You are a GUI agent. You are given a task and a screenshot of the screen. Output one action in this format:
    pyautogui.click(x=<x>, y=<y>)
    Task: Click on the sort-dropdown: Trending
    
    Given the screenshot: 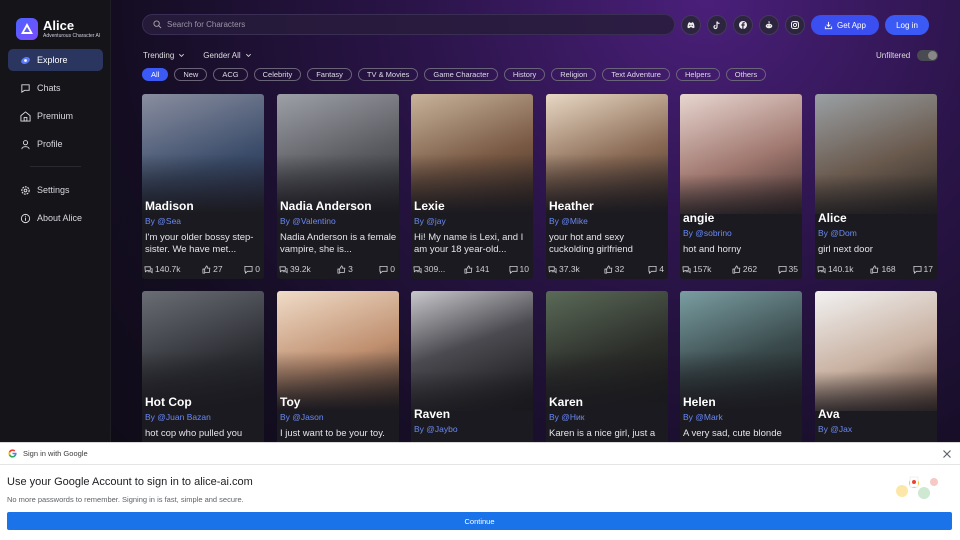 What is the action you would take?
    pyautogui.click(x=164, y=55)
    